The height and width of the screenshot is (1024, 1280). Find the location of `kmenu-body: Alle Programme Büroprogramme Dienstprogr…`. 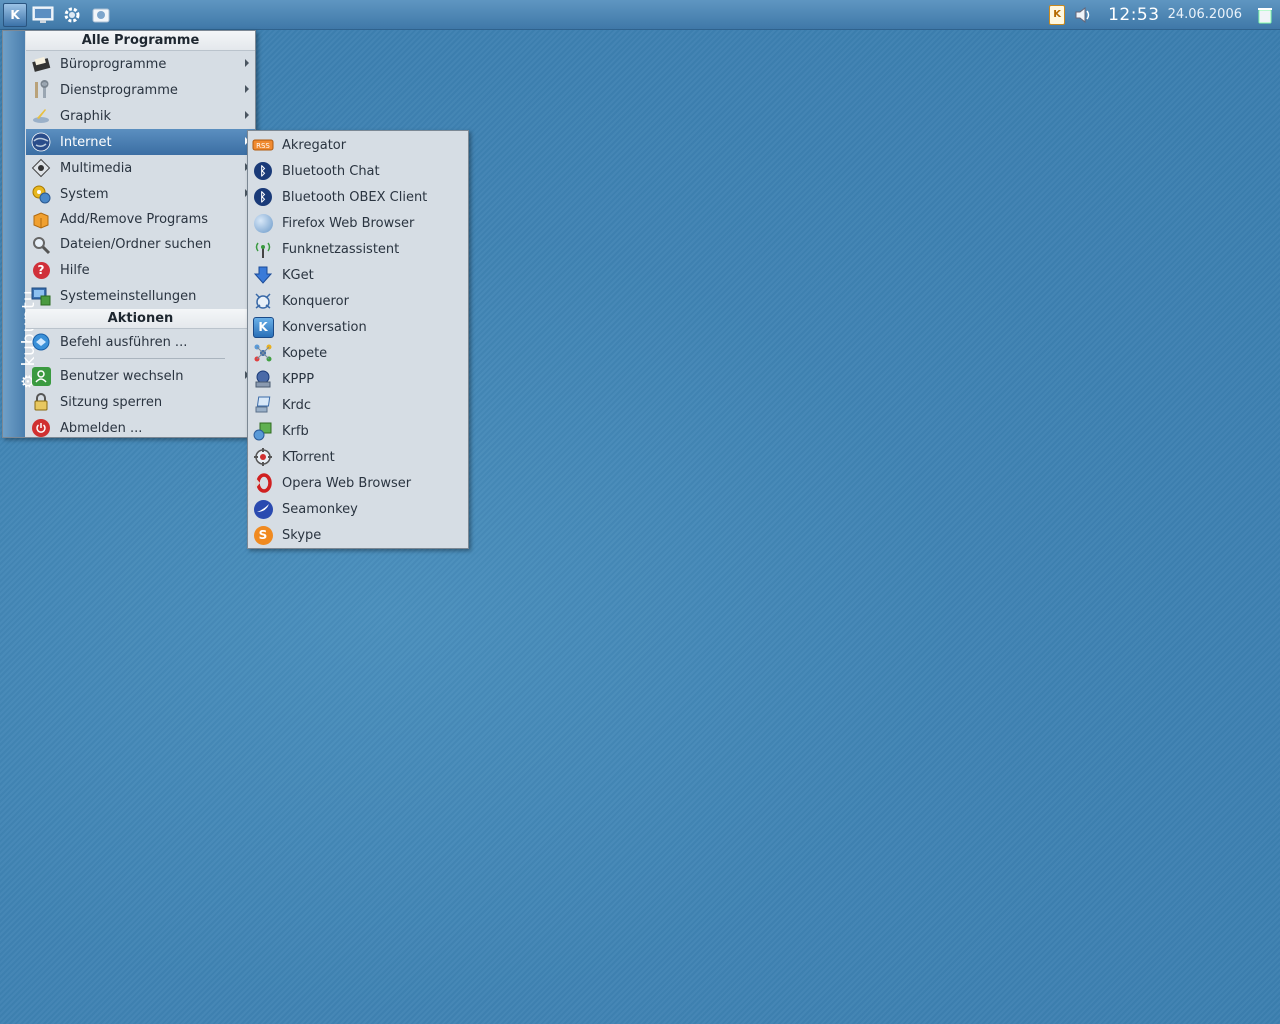

kmenu-body: Alle Programme Büroprogramme Dienstprogr… is located at coordinates (140, 236).